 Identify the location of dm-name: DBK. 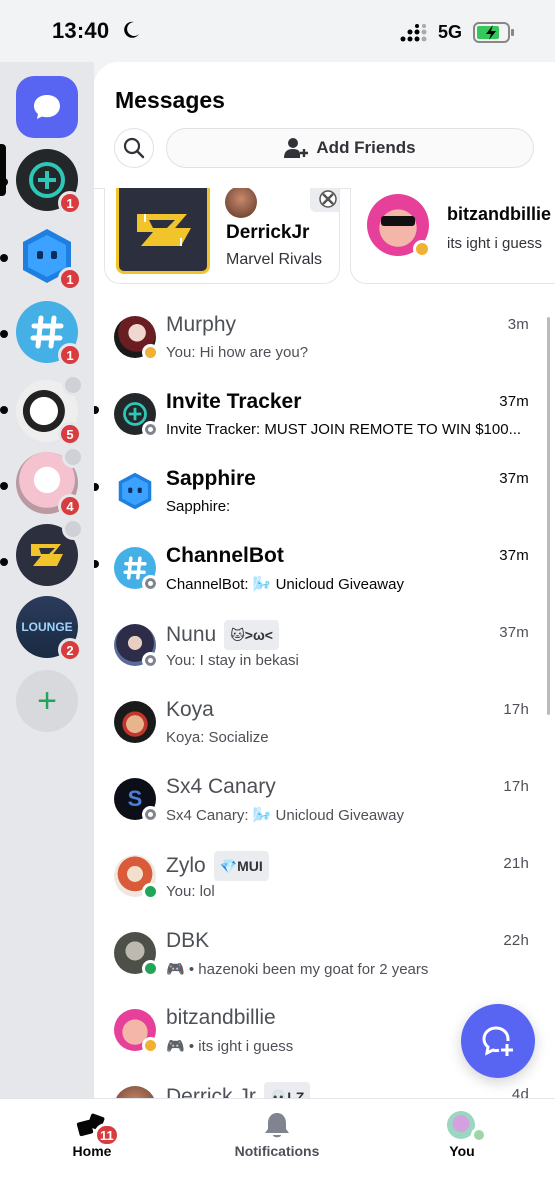
(188, 940).